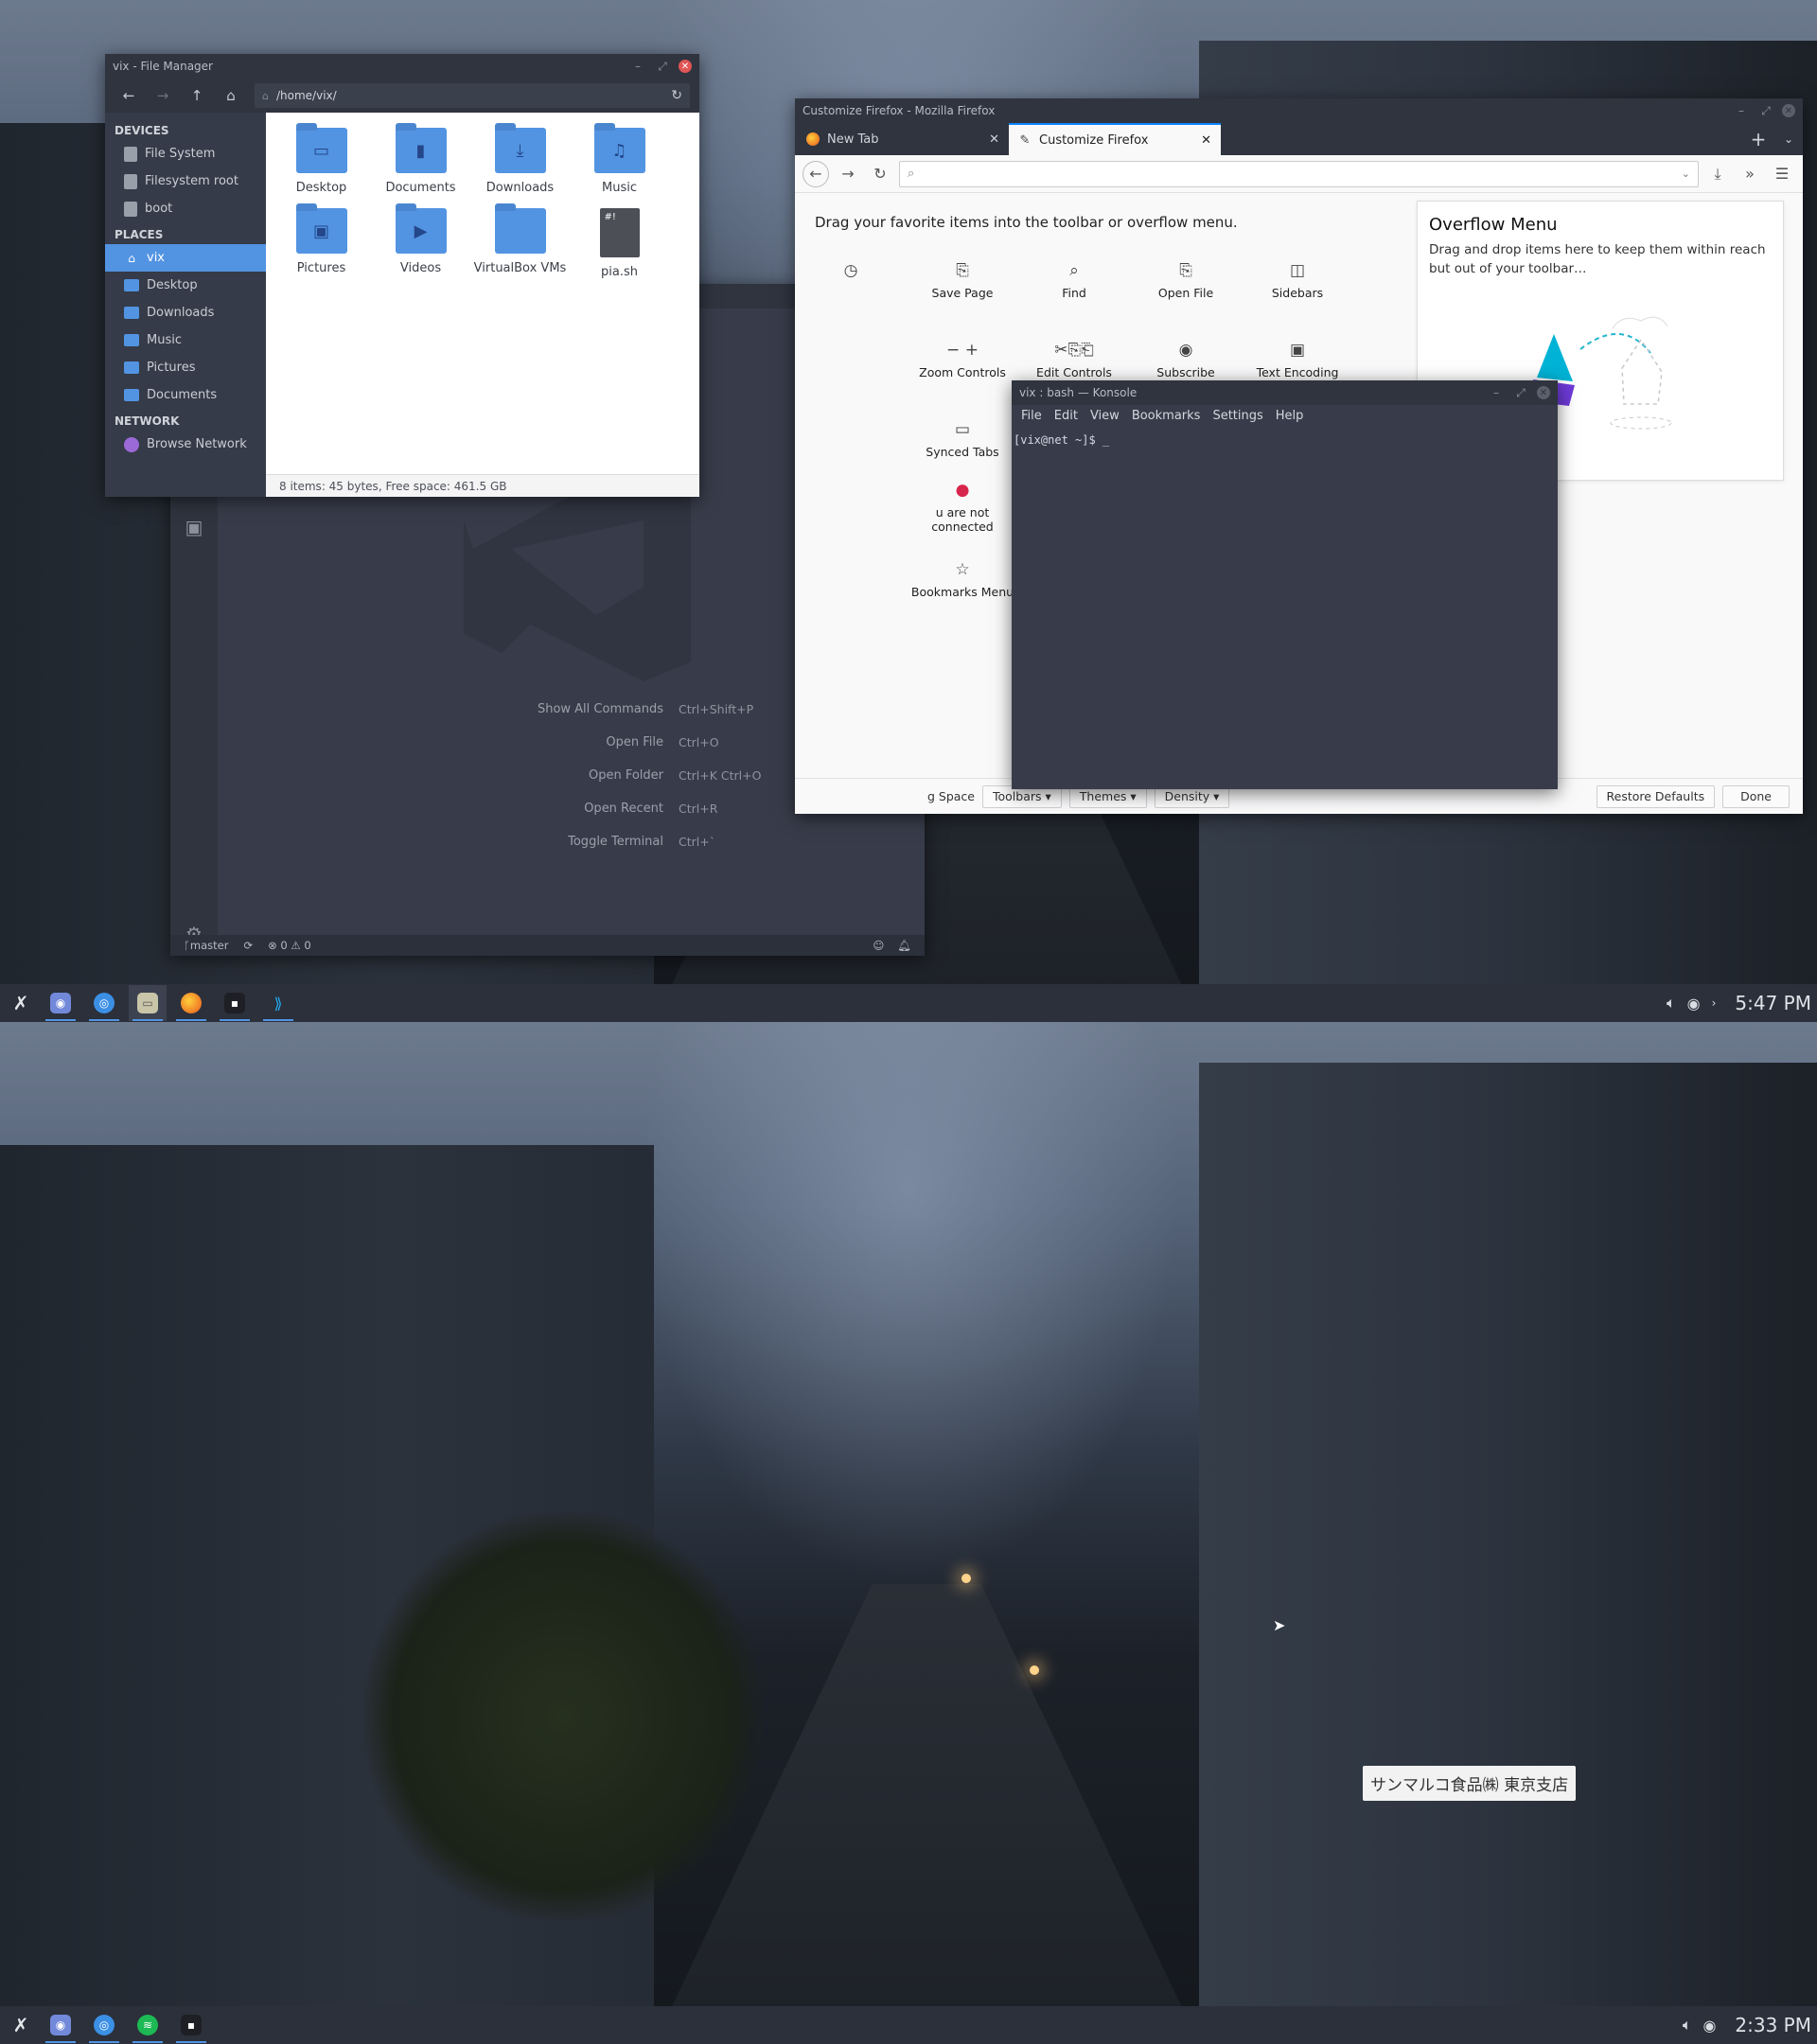  I want to click on menu-view: View, so click(1105, 416).